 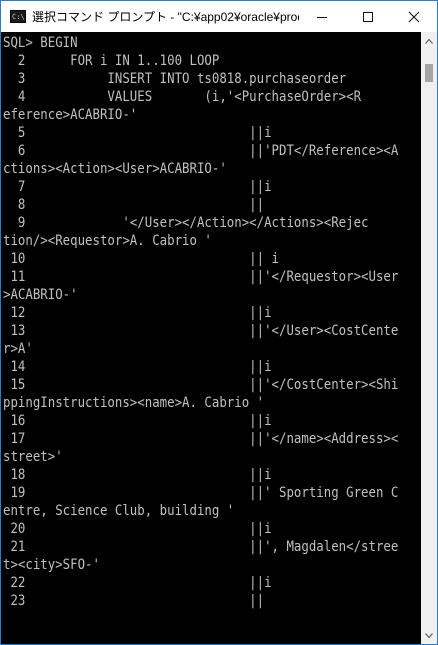 I want to click on console-line: t><city>SFO-', so click(x=51, y=565).